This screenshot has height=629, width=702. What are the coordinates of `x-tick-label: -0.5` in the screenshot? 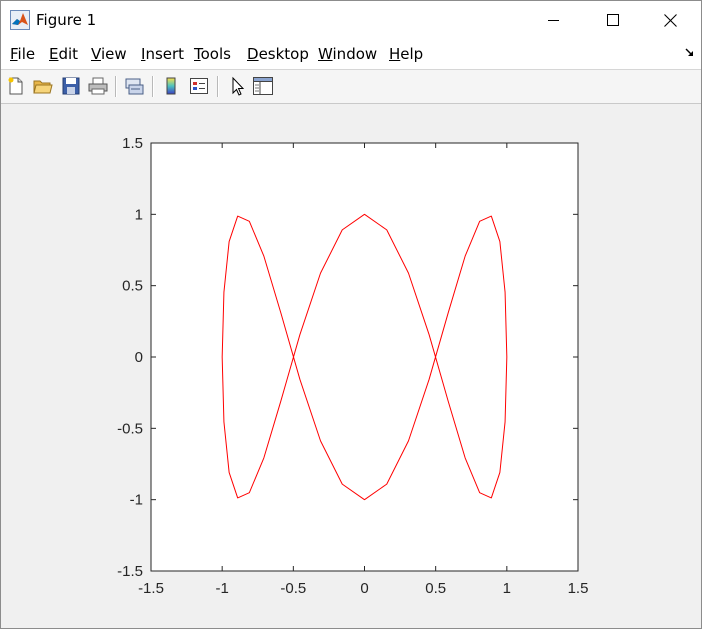 It's located at (293, 588).